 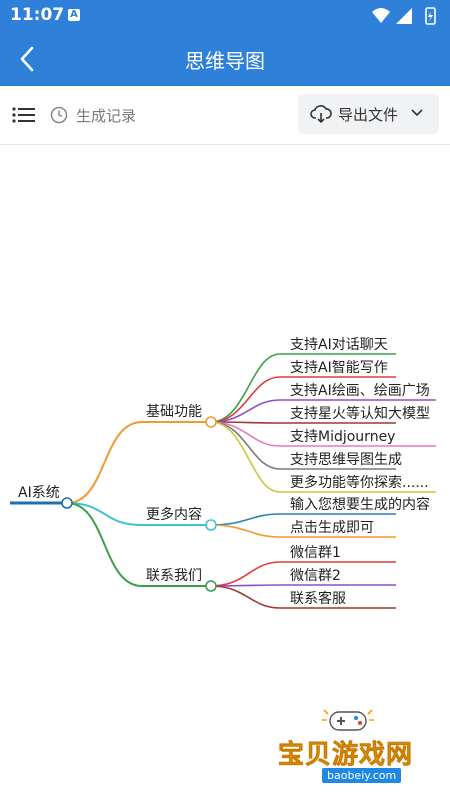 I want to click on leaf-node: 支持Midjourney, so click(x=342, y=437).